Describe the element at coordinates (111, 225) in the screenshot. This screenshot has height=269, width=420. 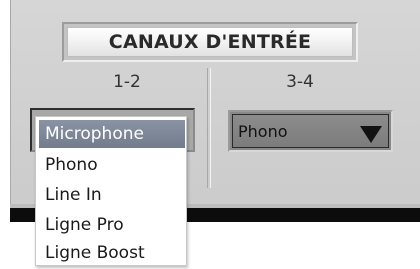
I see `option-ligne-pro: Ligne Pro` at that location.